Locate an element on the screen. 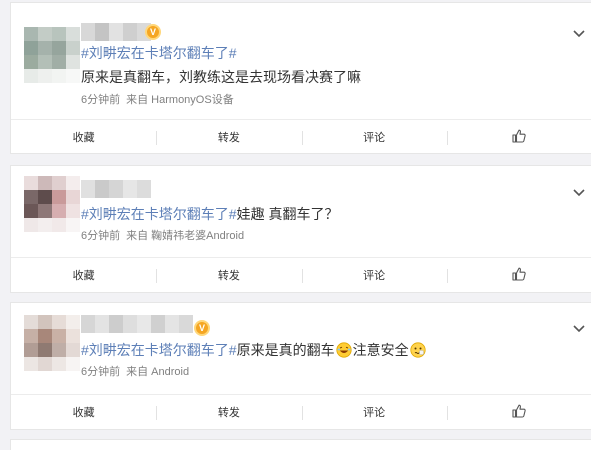 This screenshot has height=450, width=591. post-meta: 6分钟前 来自 HarmonyOS设备 is located at coordinates (157, 100).